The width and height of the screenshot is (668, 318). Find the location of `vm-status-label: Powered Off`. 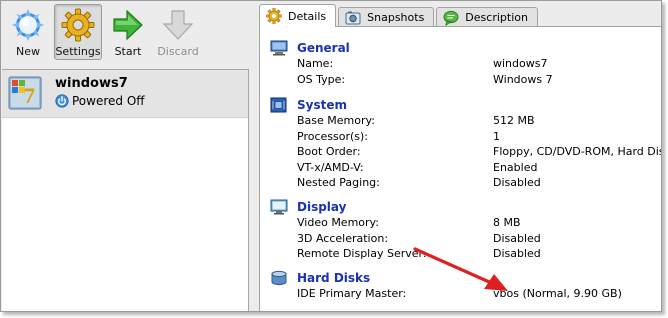

vm-status-label: Powered Off is located at coordinates (108, 101).